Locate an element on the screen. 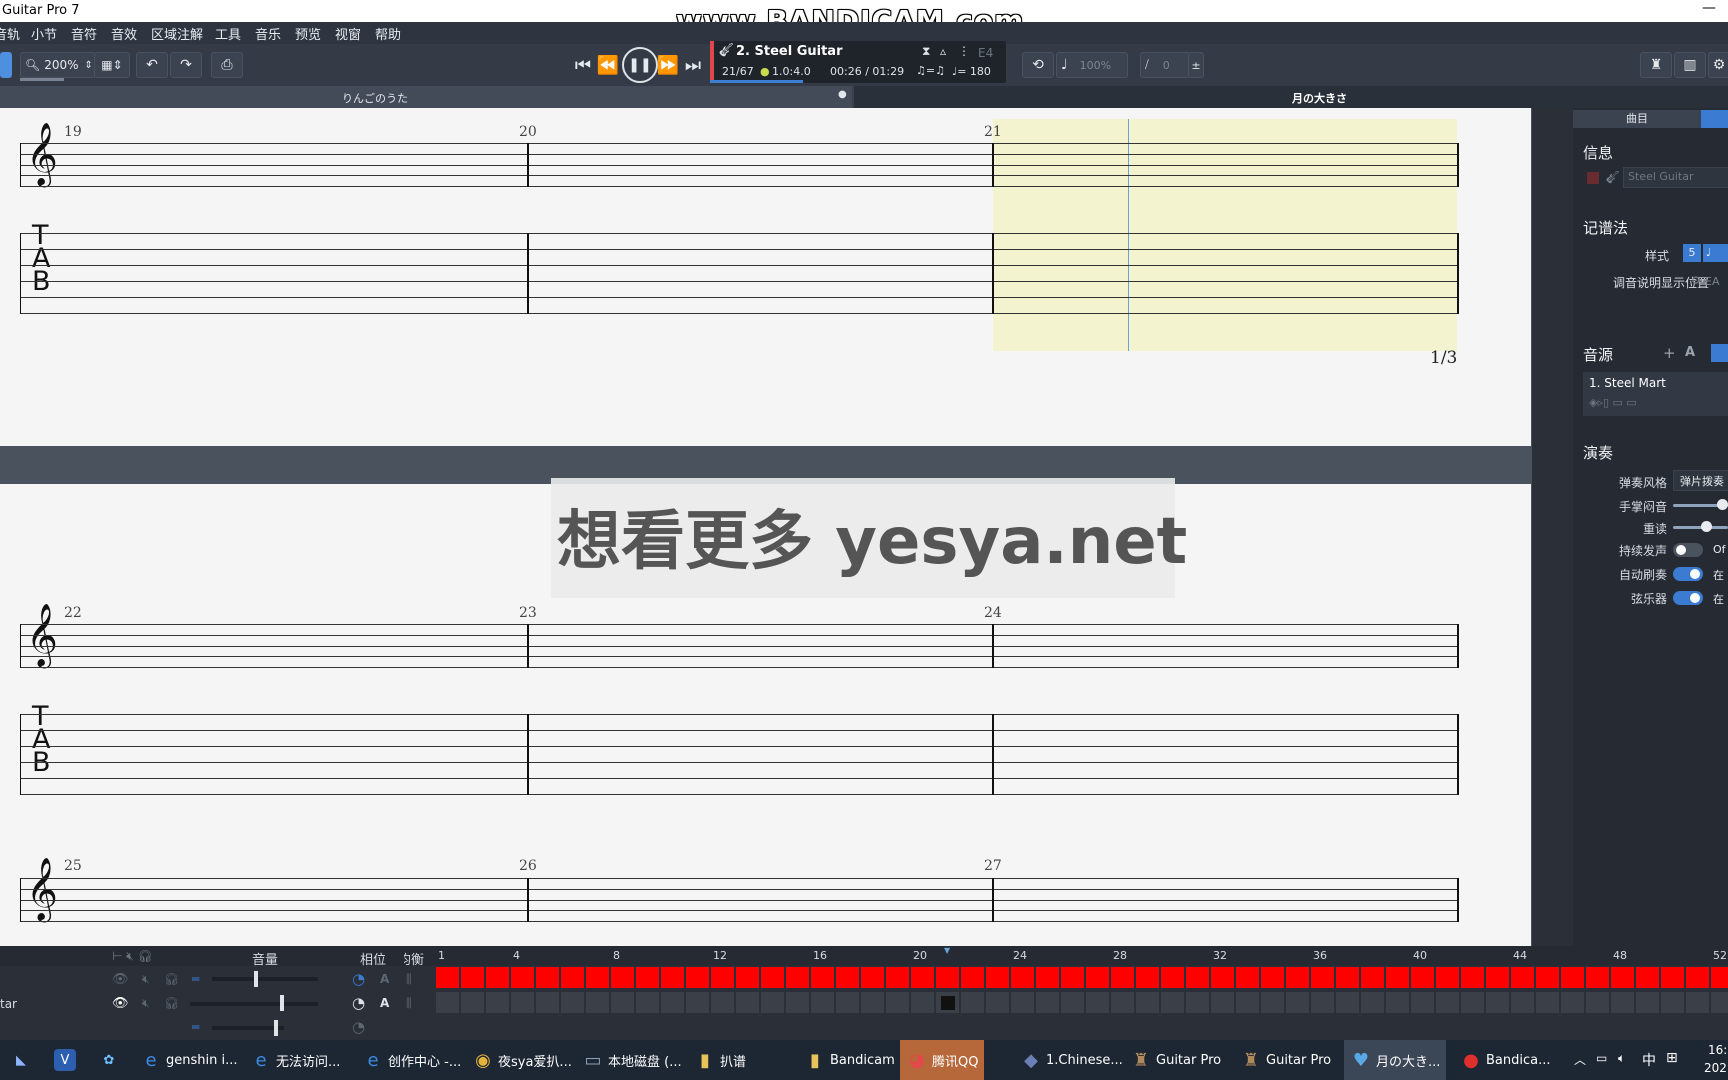 The height and width of the screenshot is (1080, 1728). panel-toggle-button is located at coordinates (6, 65).